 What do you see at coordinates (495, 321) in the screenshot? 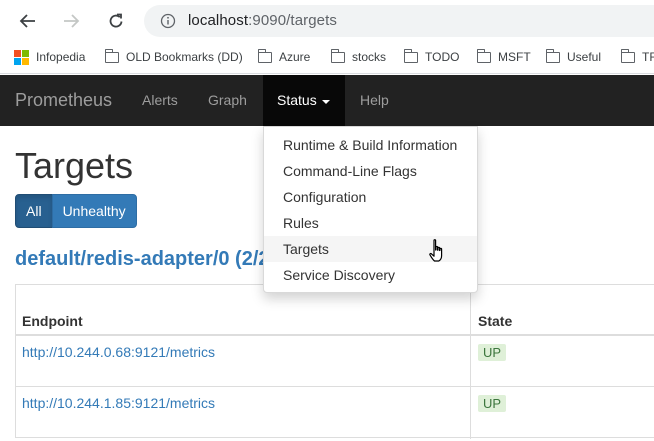
I see `column-header-state: State` at bounding box center [495, 321].